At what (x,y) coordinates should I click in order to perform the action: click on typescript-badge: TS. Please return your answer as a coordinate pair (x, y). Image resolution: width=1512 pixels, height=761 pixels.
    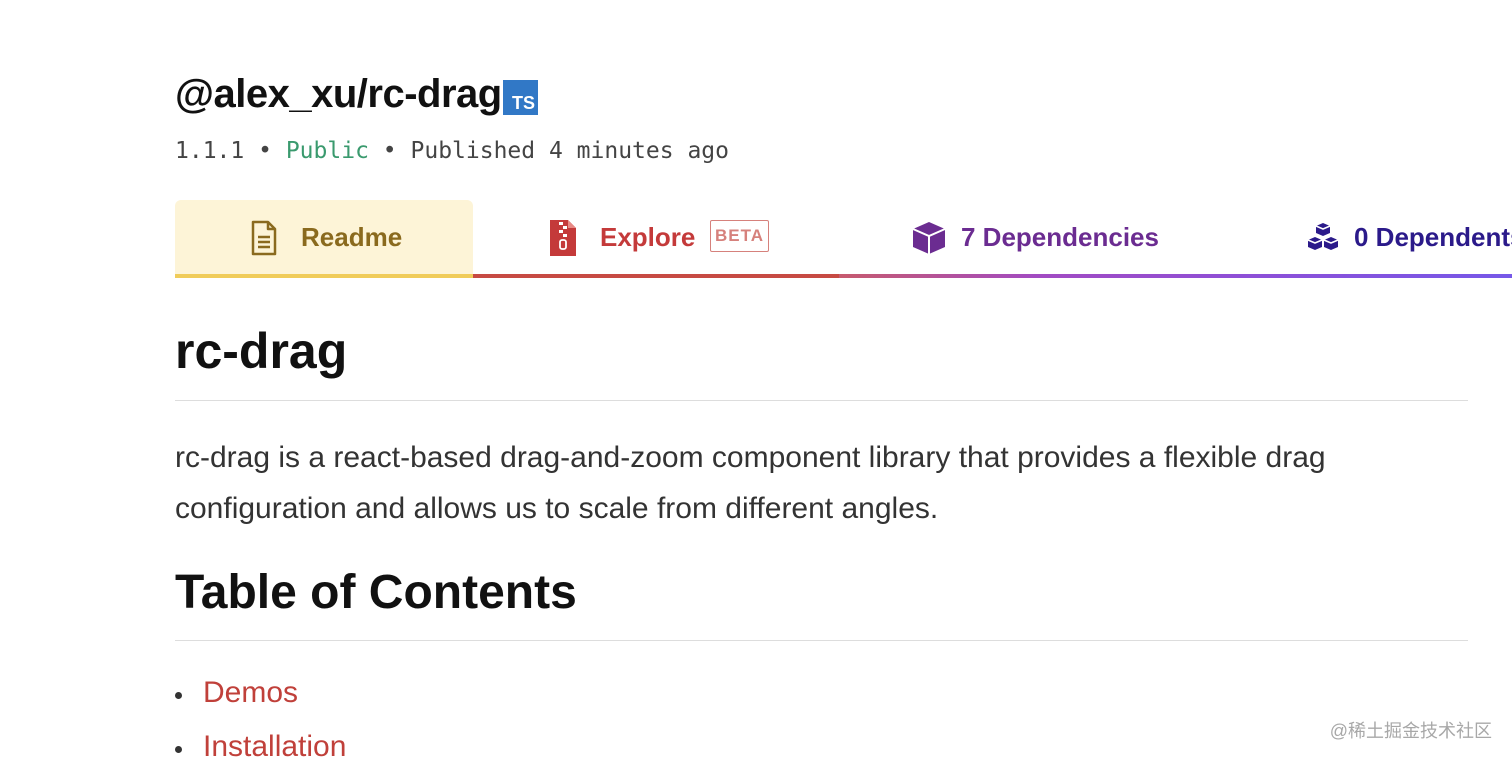
    Looking at the image, I should click on (520, 97).